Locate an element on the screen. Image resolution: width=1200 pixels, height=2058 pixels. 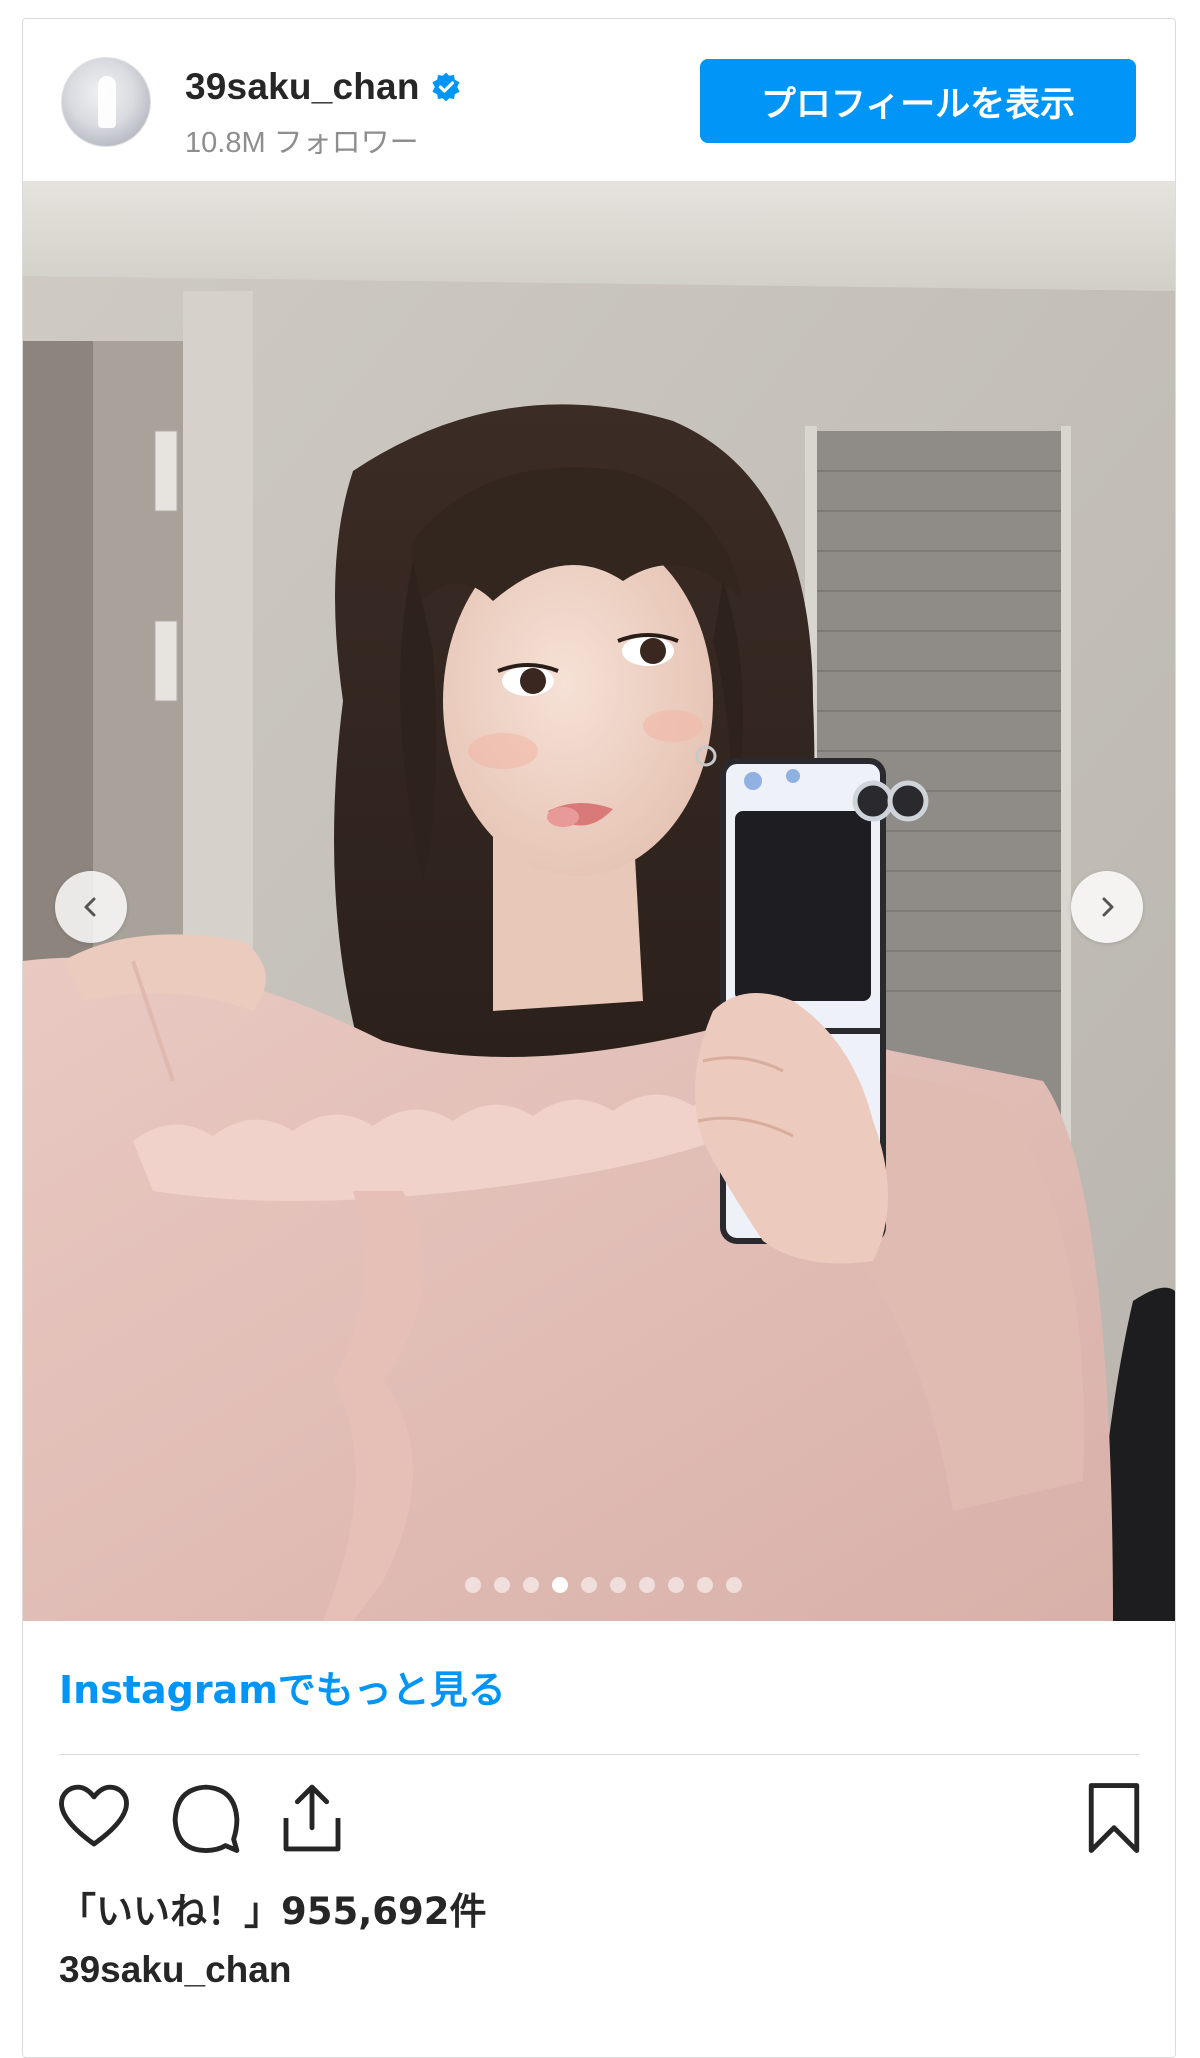
like-button is located at coordinates (94, 1818).